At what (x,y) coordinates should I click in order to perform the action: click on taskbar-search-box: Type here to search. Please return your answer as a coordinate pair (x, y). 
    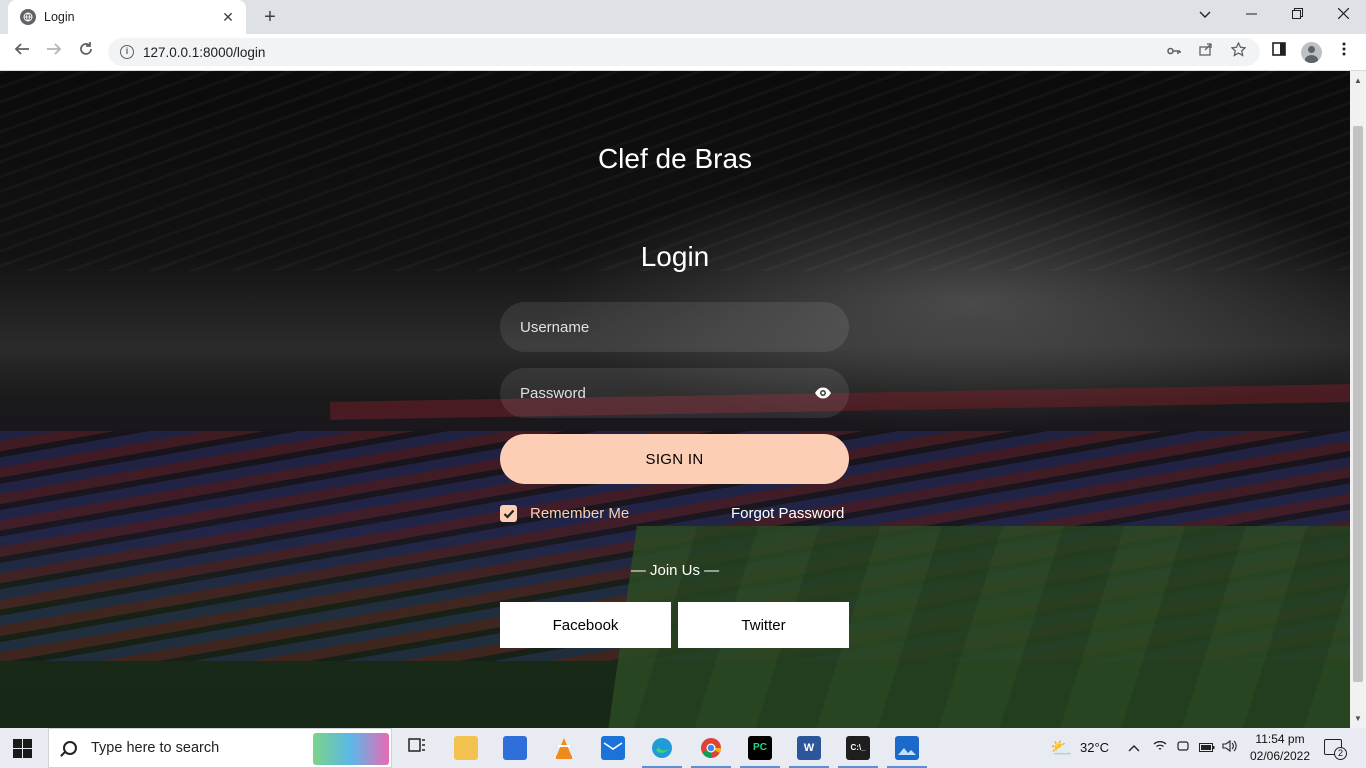
    Looking at the image, I should click on (220, 748).